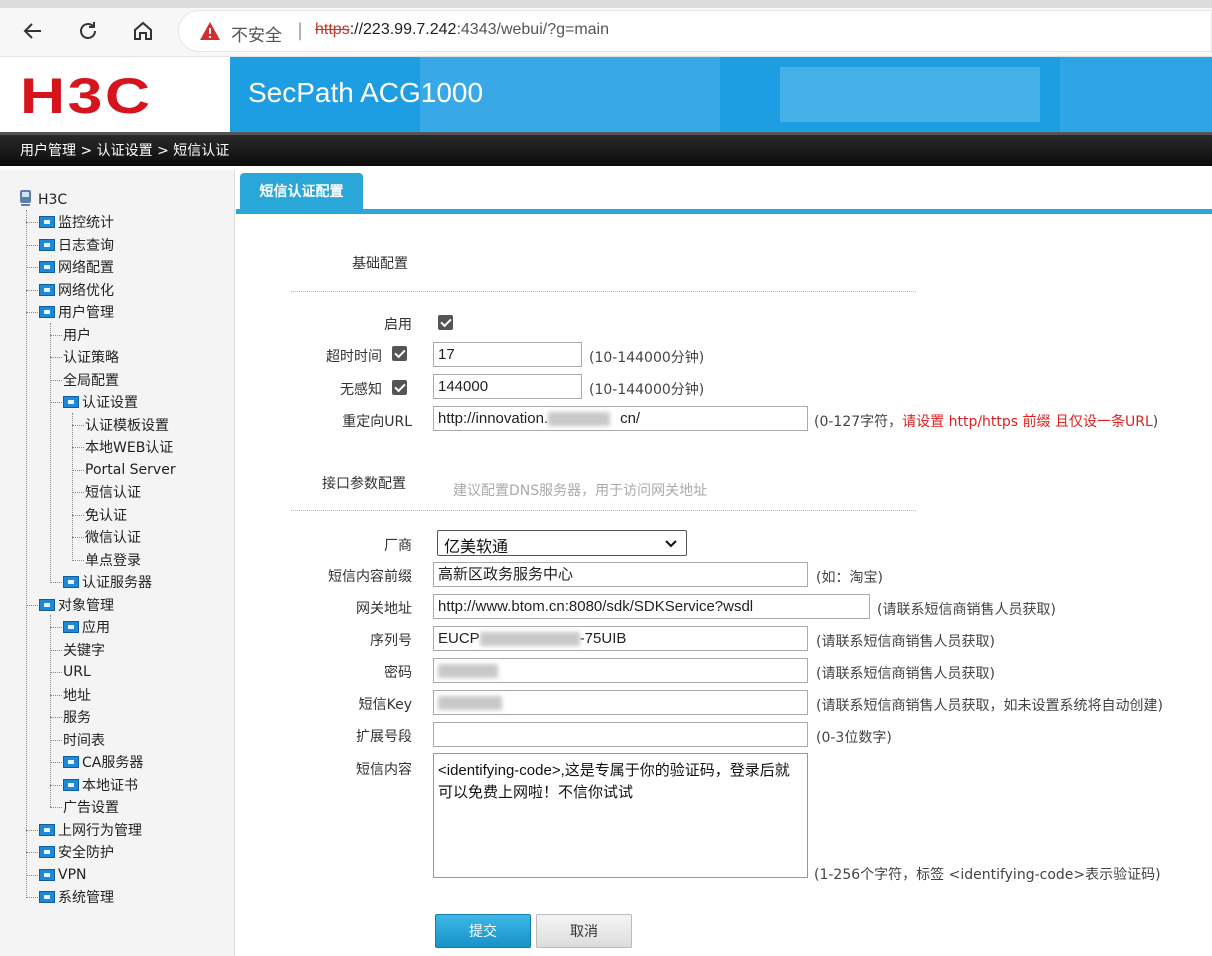 The height and width of the screenshot is (956, 1212). Describe the element at coordinates (301, 191) in the screenshot. I see `tab-sms-auth-config: 短信认证配置` at that location.